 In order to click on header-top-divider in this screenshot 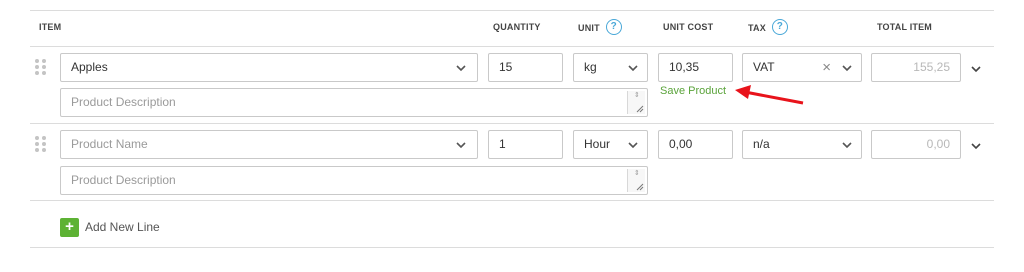, I will do `click(512, 10)`.